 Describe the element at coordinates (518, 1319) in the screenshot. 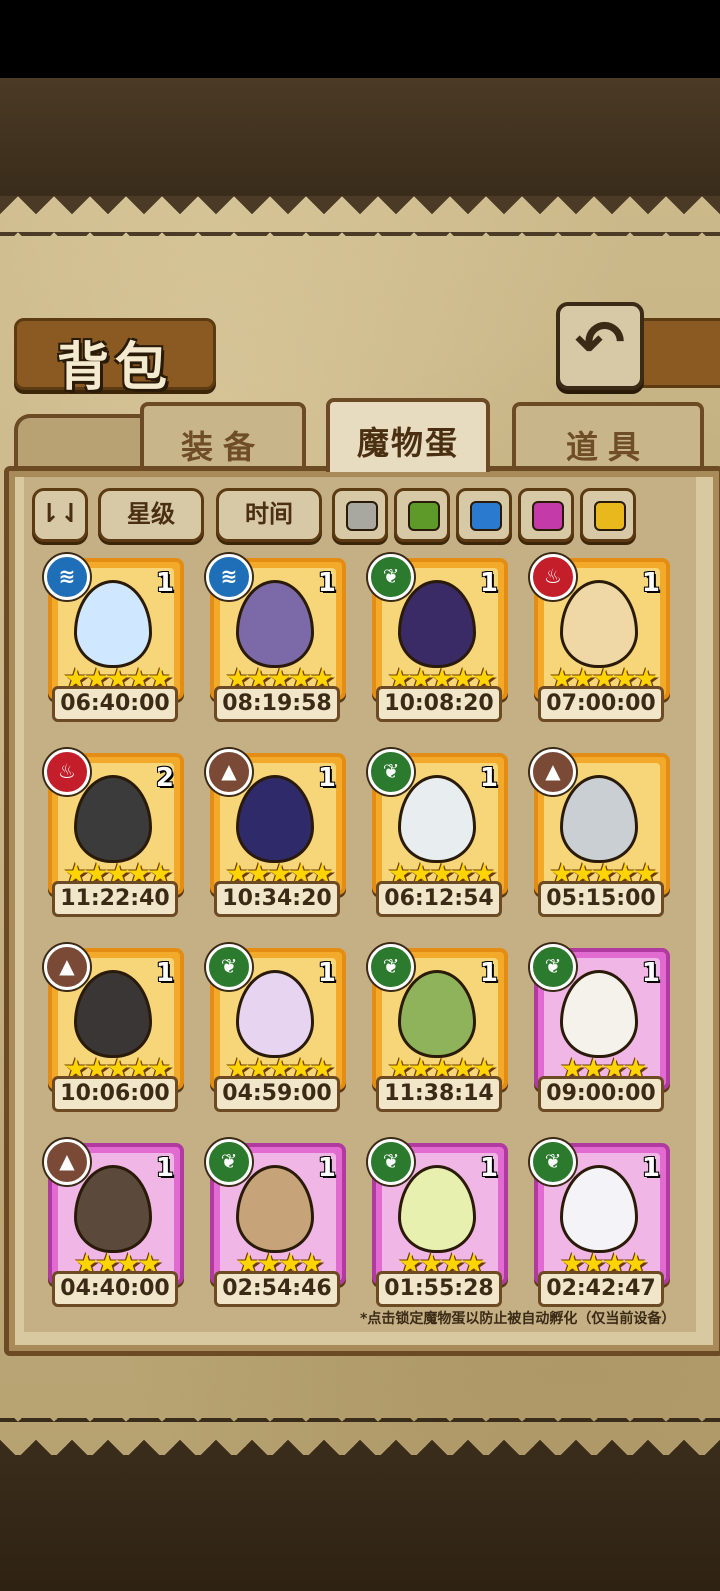

I see `lock-hint-note: *点击锁定魔物蛋以防止被自动孵化（仅当前设备）` at that location.